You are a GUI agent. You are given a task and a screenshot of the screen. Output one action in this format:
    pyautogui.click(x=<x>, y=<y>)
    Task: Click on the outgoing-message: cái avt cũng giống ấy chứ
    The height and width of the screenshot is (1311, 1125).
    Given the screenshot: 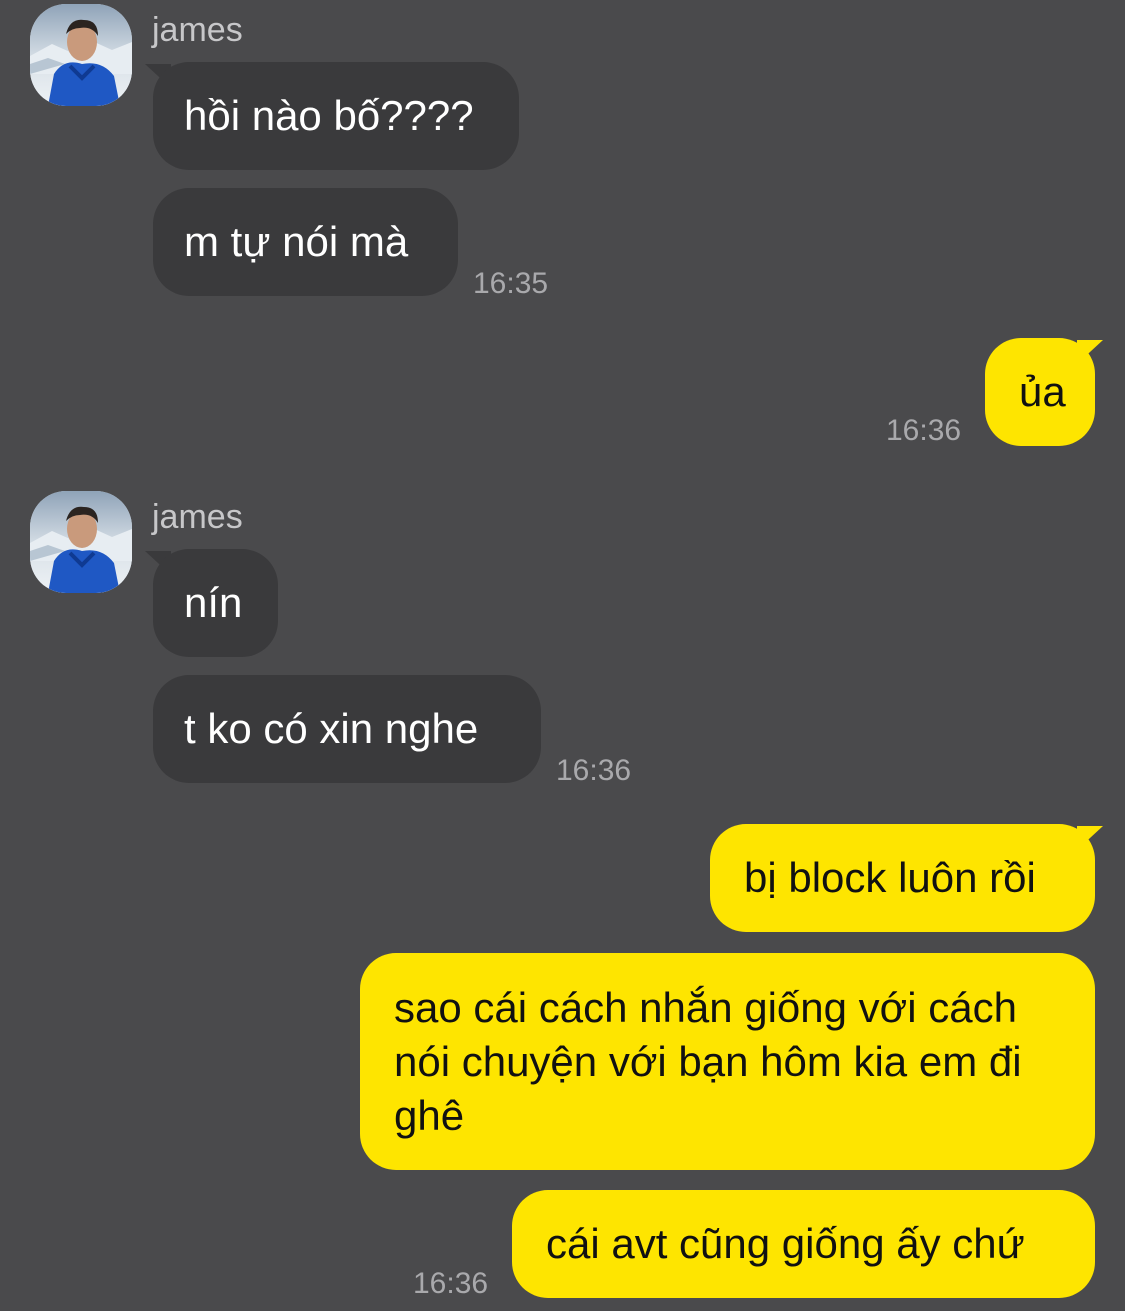 What is the action you would take?
    pyautogui.click(x=803, y=1244)
    